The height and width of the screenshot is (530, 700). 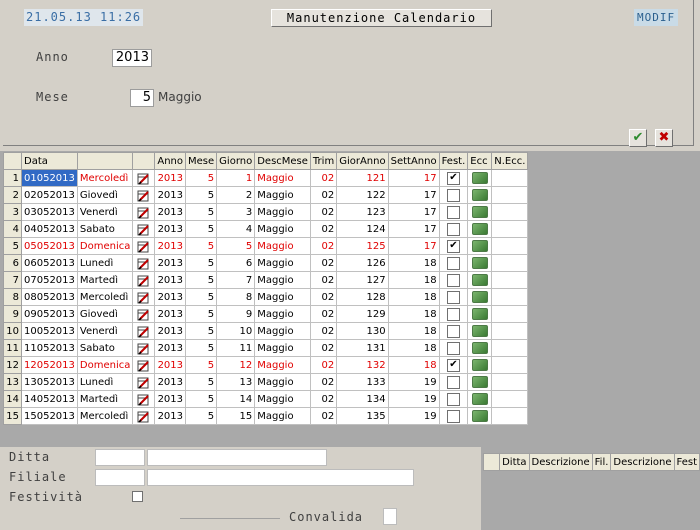 I want to click on convalida-field, so click(x=390, y=516).